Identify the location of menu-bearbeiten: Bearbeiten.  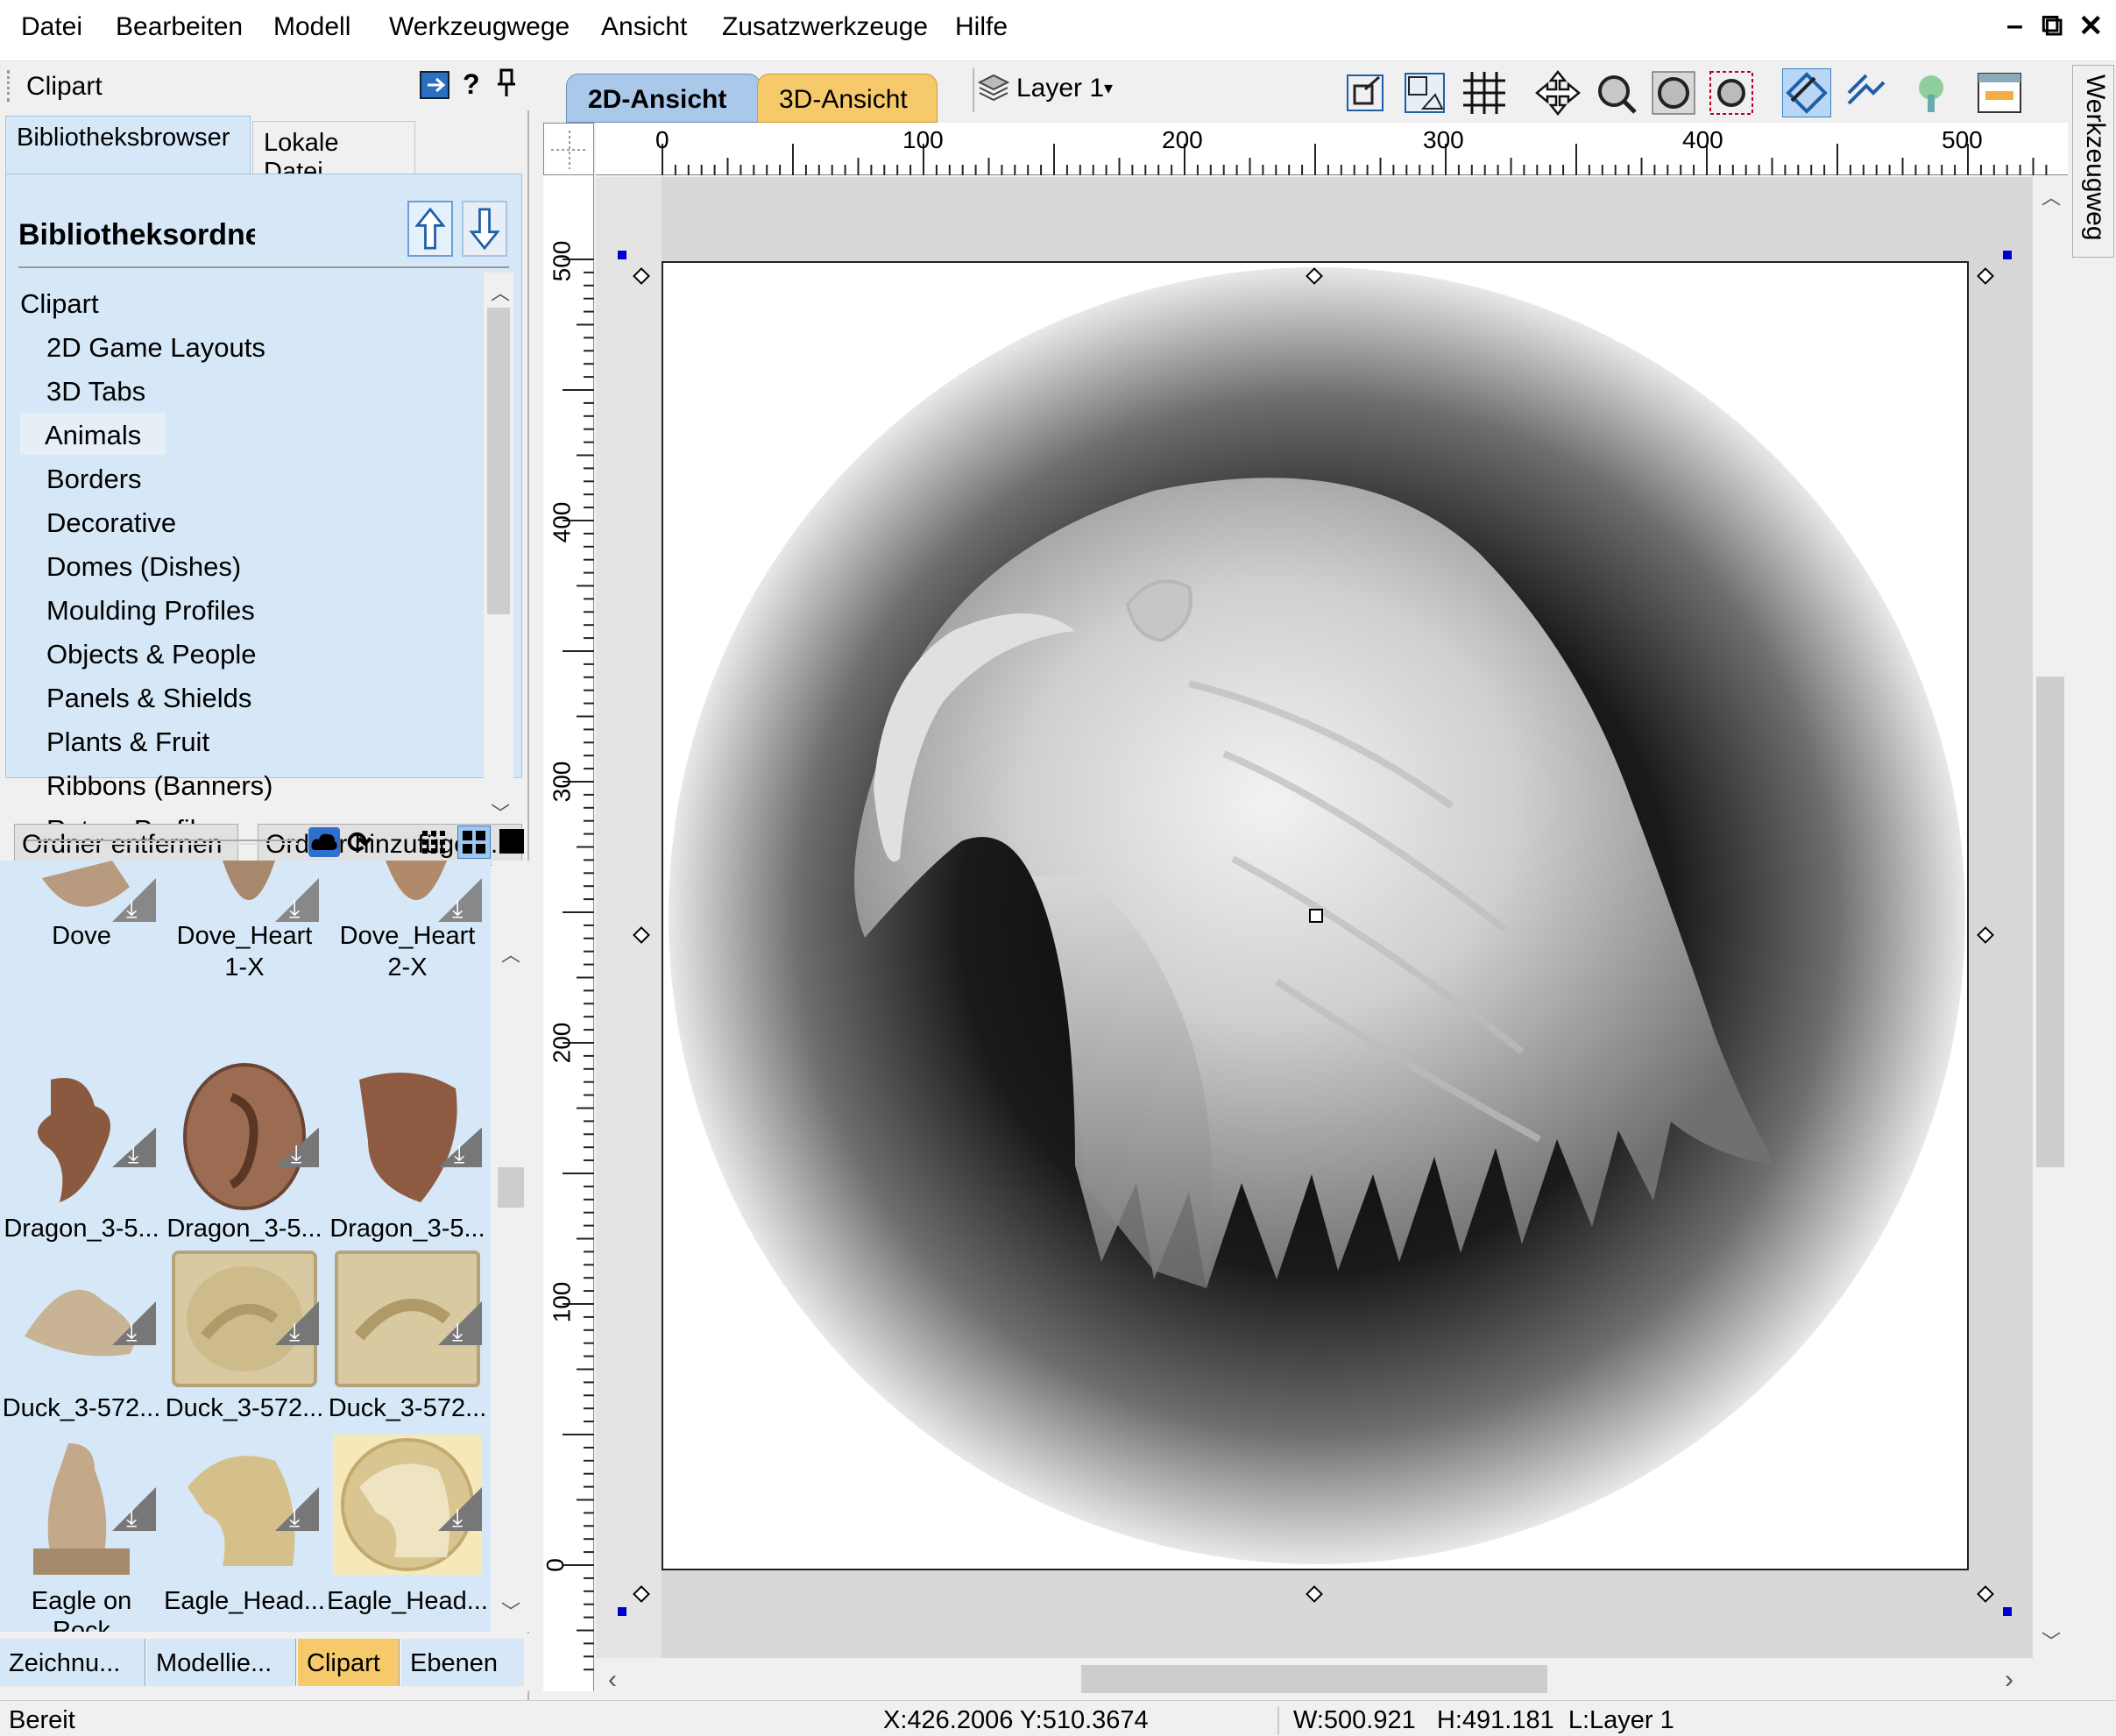
(179, 27).